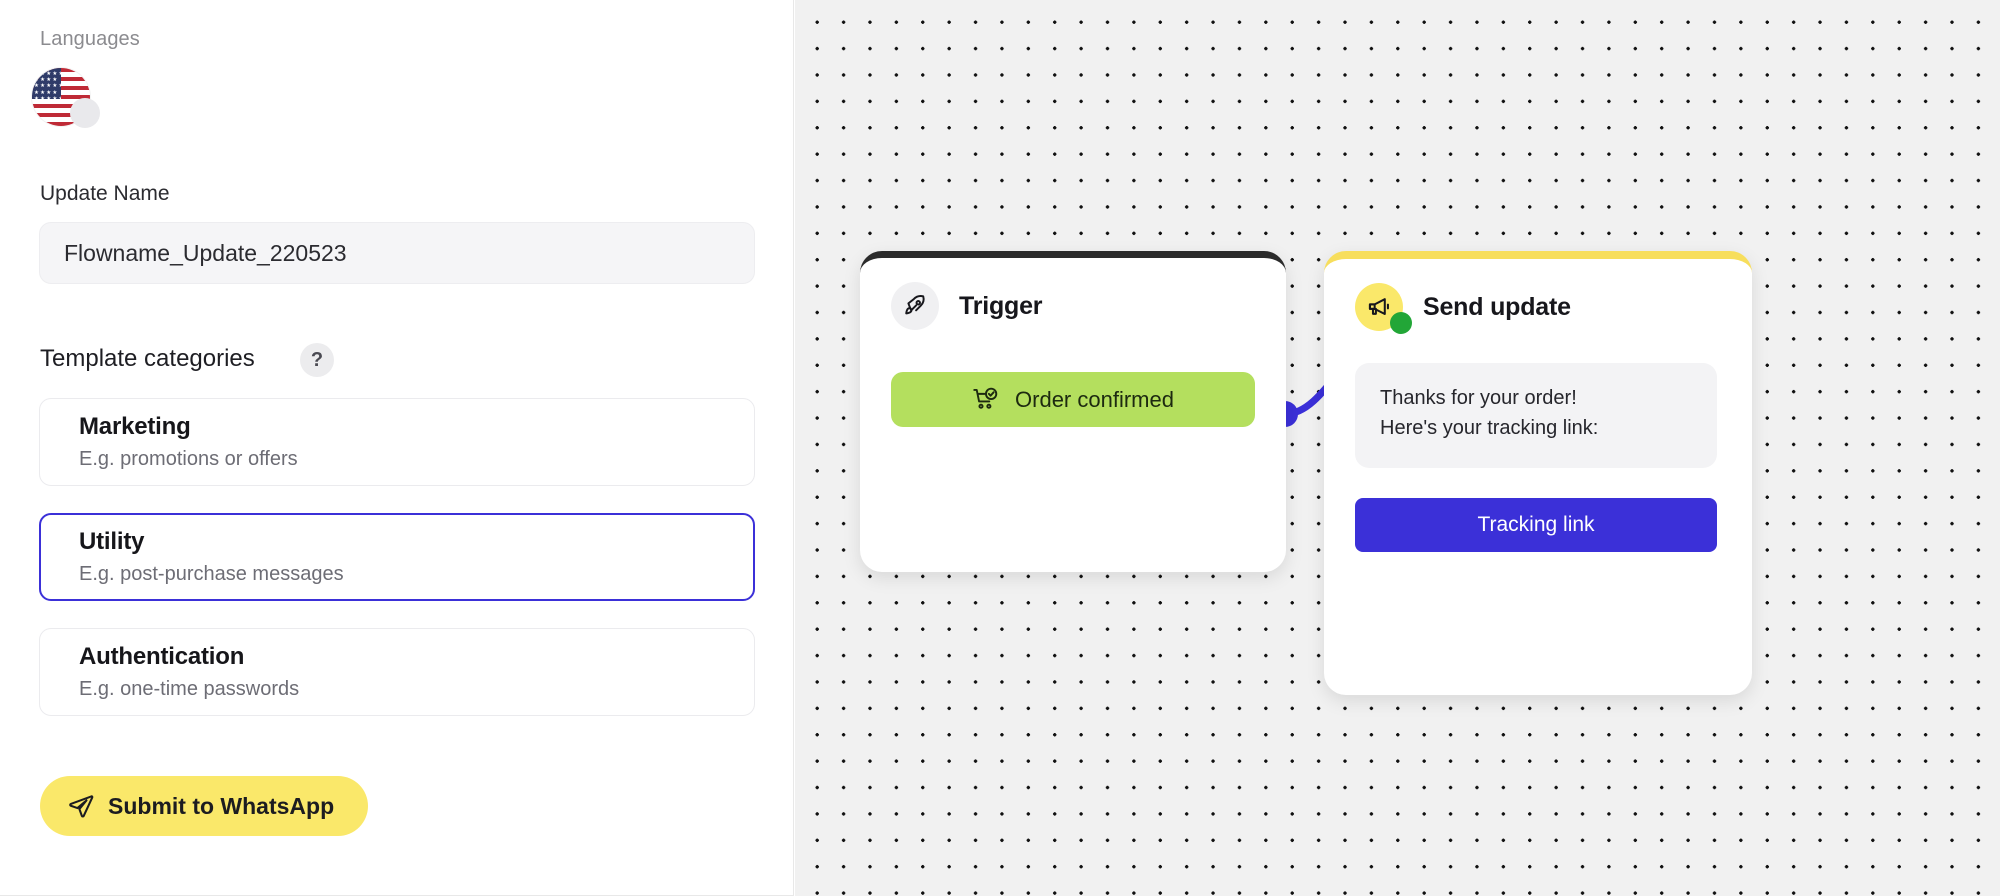 The height and width of the screenshot is (896, 2000). Describe the element at coordinates (85, 113) in the screenshot. I see `add-language-circle-icon` at that location.